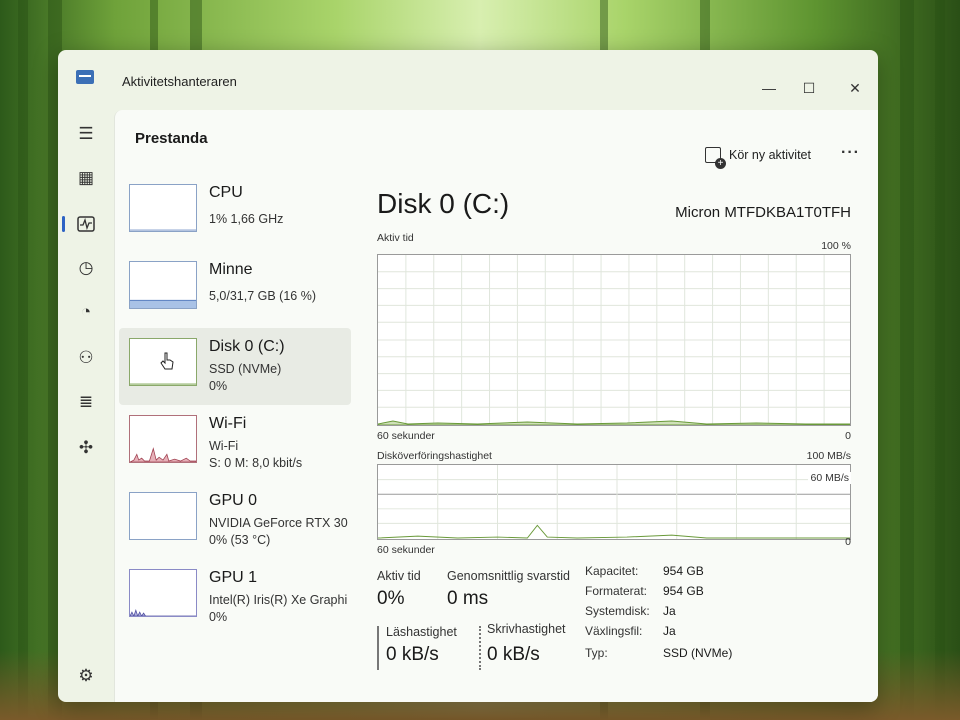 Image resolution: width=960 pixels, height=720 pixels. I want to click on minimize-button: —, so click(769, 88).